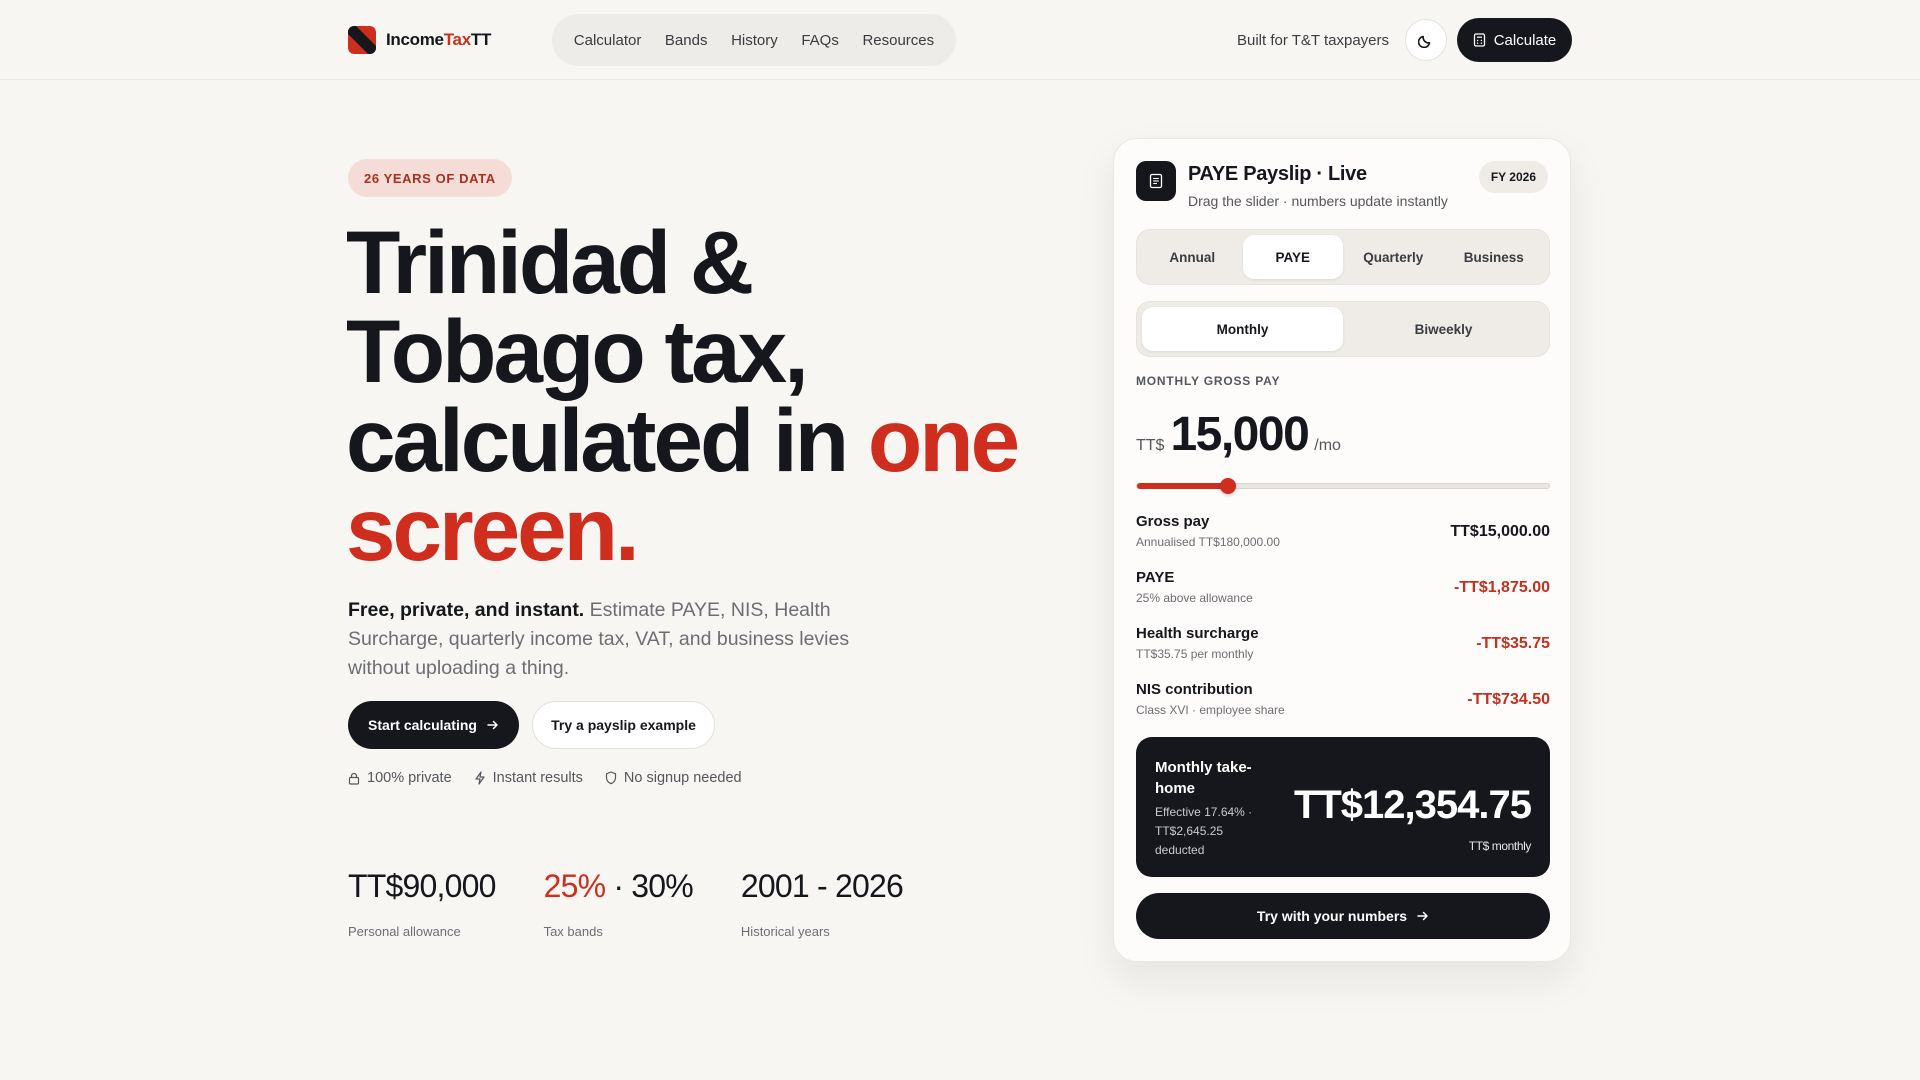 This screenshot has height=1080, width=1920. What do you see at coordinates (574, 886) in the screenshot?
I see `stat-bands-value-first: 25%` at bounding box center [574, 886].